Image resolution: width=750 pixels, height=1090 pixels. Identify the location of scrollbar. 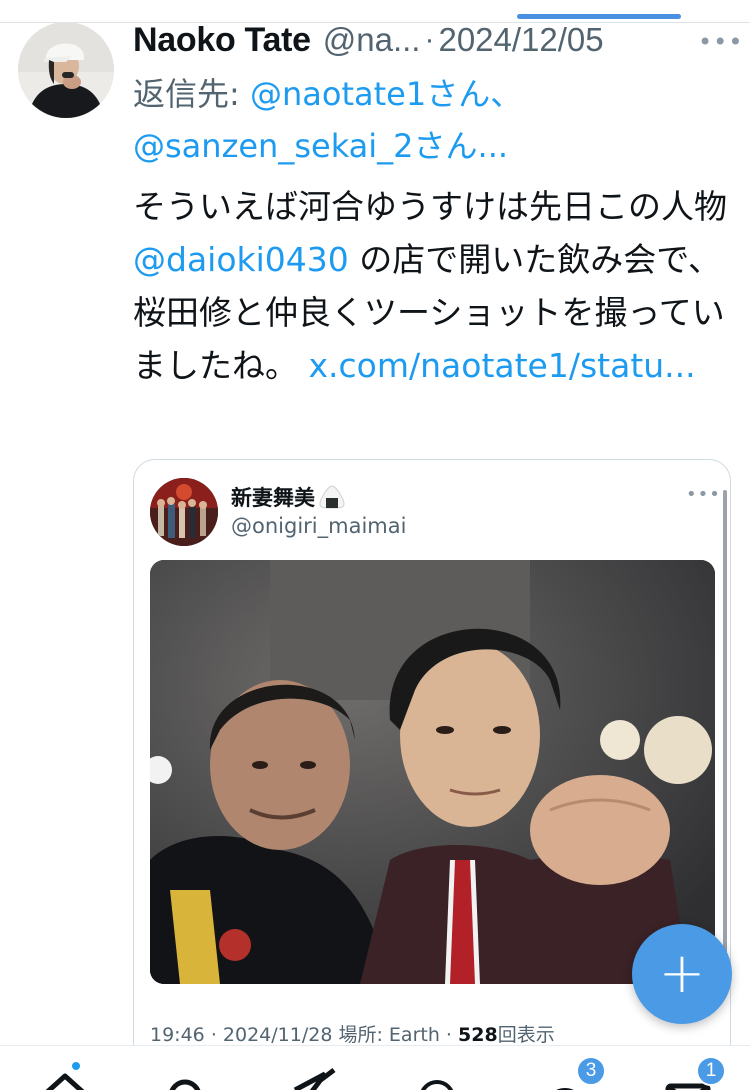
(725, 740).